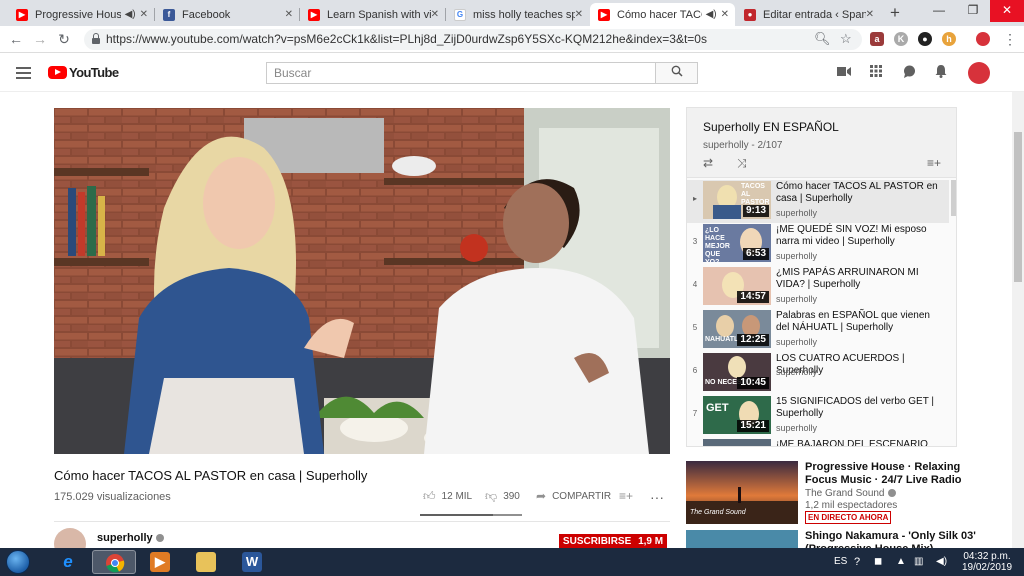 This screenshot has width=1024, height=576. I want to click on tab-active-tacos: ▶ Cómo hacer TACOS ◀) ✕, so click(662, 14).